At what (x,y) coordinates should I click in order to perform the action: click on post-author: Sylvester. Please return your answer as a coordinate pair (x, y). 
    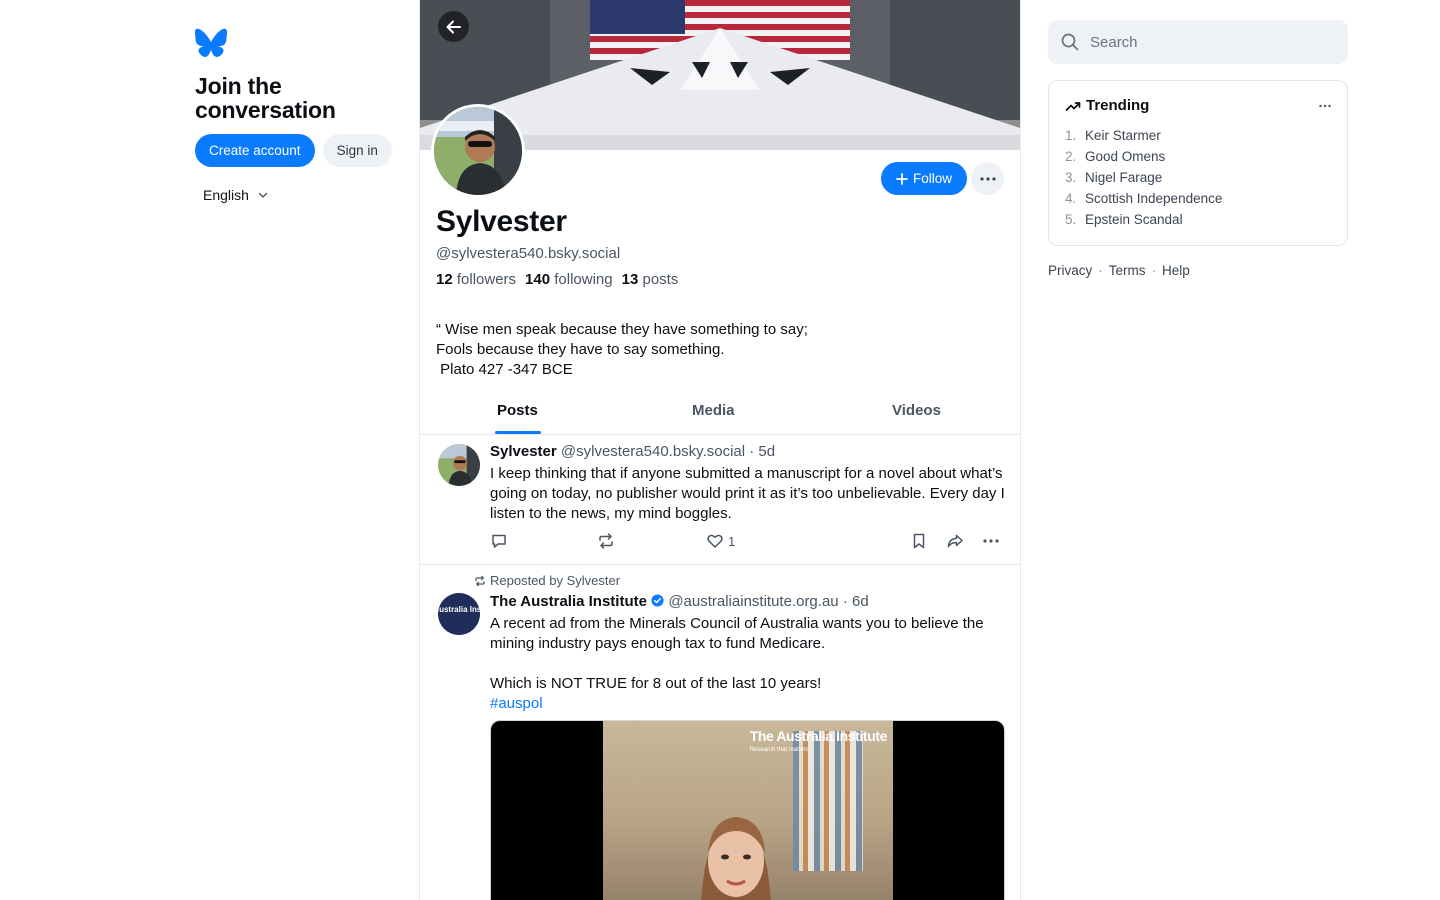
    Looking at the image, I should click on (523, 451).